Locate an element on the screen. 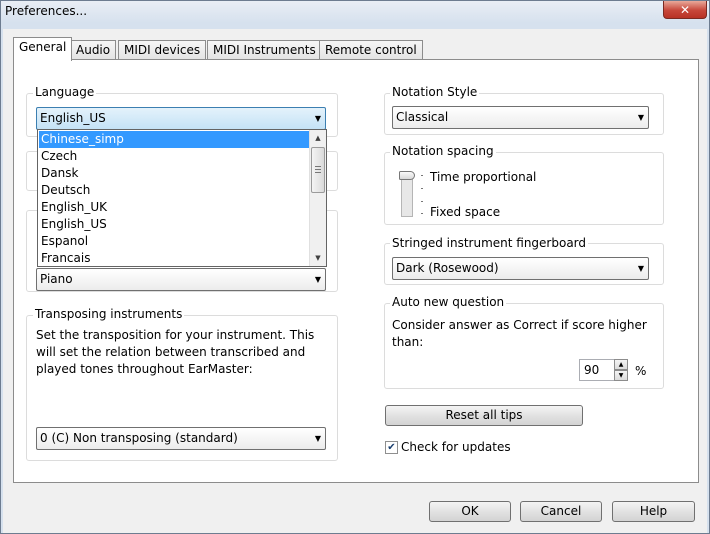 This screenshot has height=534, width=710. transposing-select: 0 (C) Non transposing (standard) ▼ is located at coordinates (181, 438).